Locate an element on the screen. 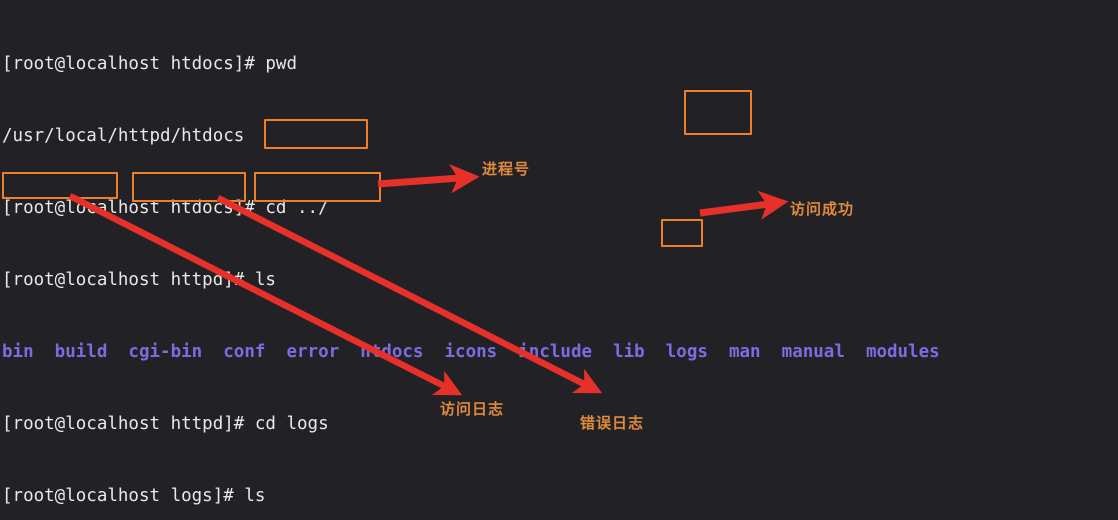 This screenshot has height=520, width=1118. terminal-line: [root@localhost htdocs]# pwd is located at coordinates (150, 64).